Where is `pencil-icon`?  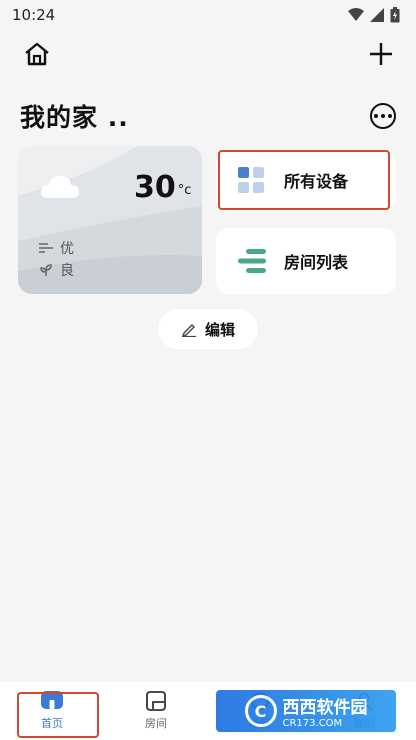 pencil-icon is located at coordinates (188, 330).